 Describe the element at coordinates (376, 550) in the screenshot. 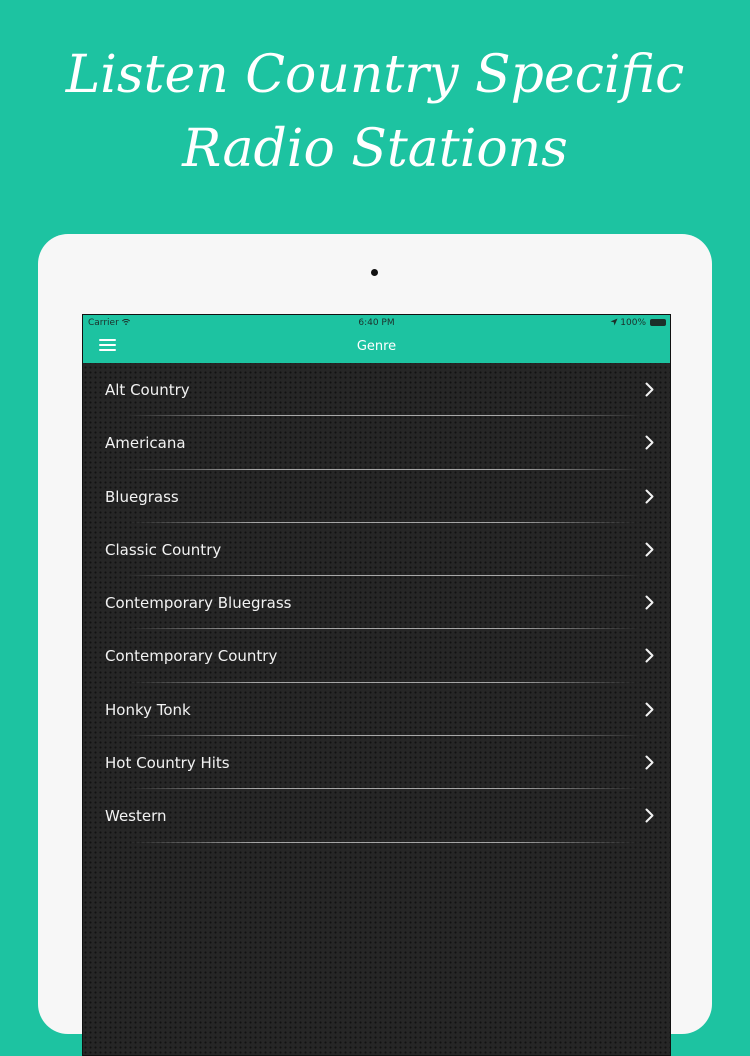

I see `genre-row: Classic Country` at that location.